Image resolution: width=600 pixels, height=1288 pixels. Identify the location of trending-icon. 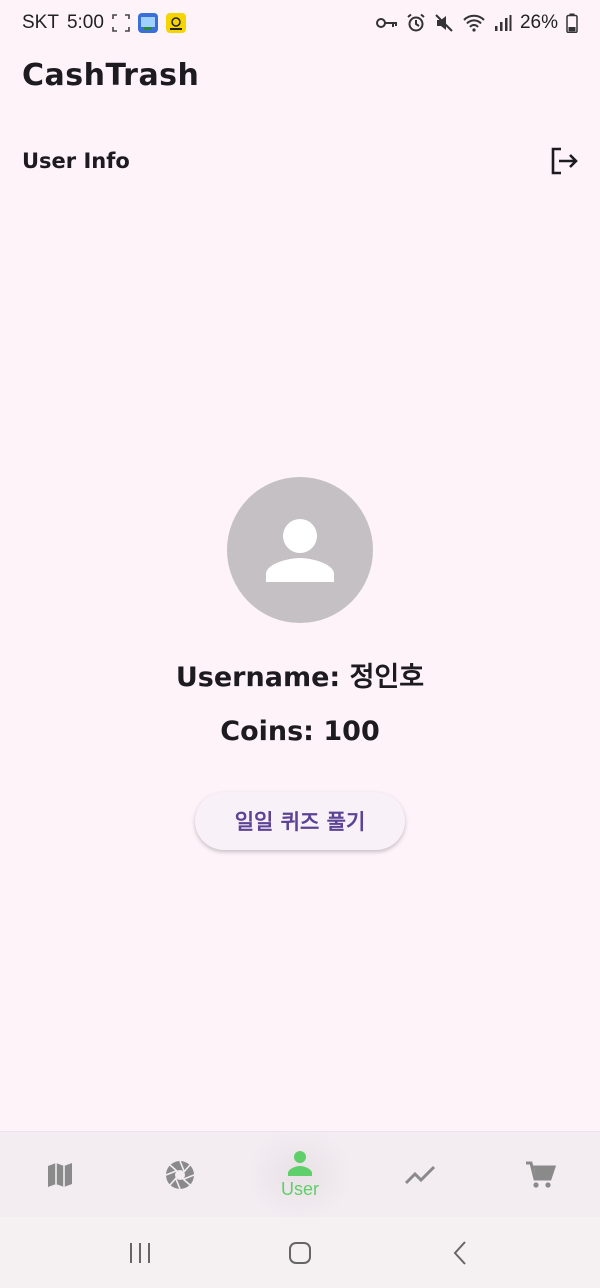
(420, 1174).